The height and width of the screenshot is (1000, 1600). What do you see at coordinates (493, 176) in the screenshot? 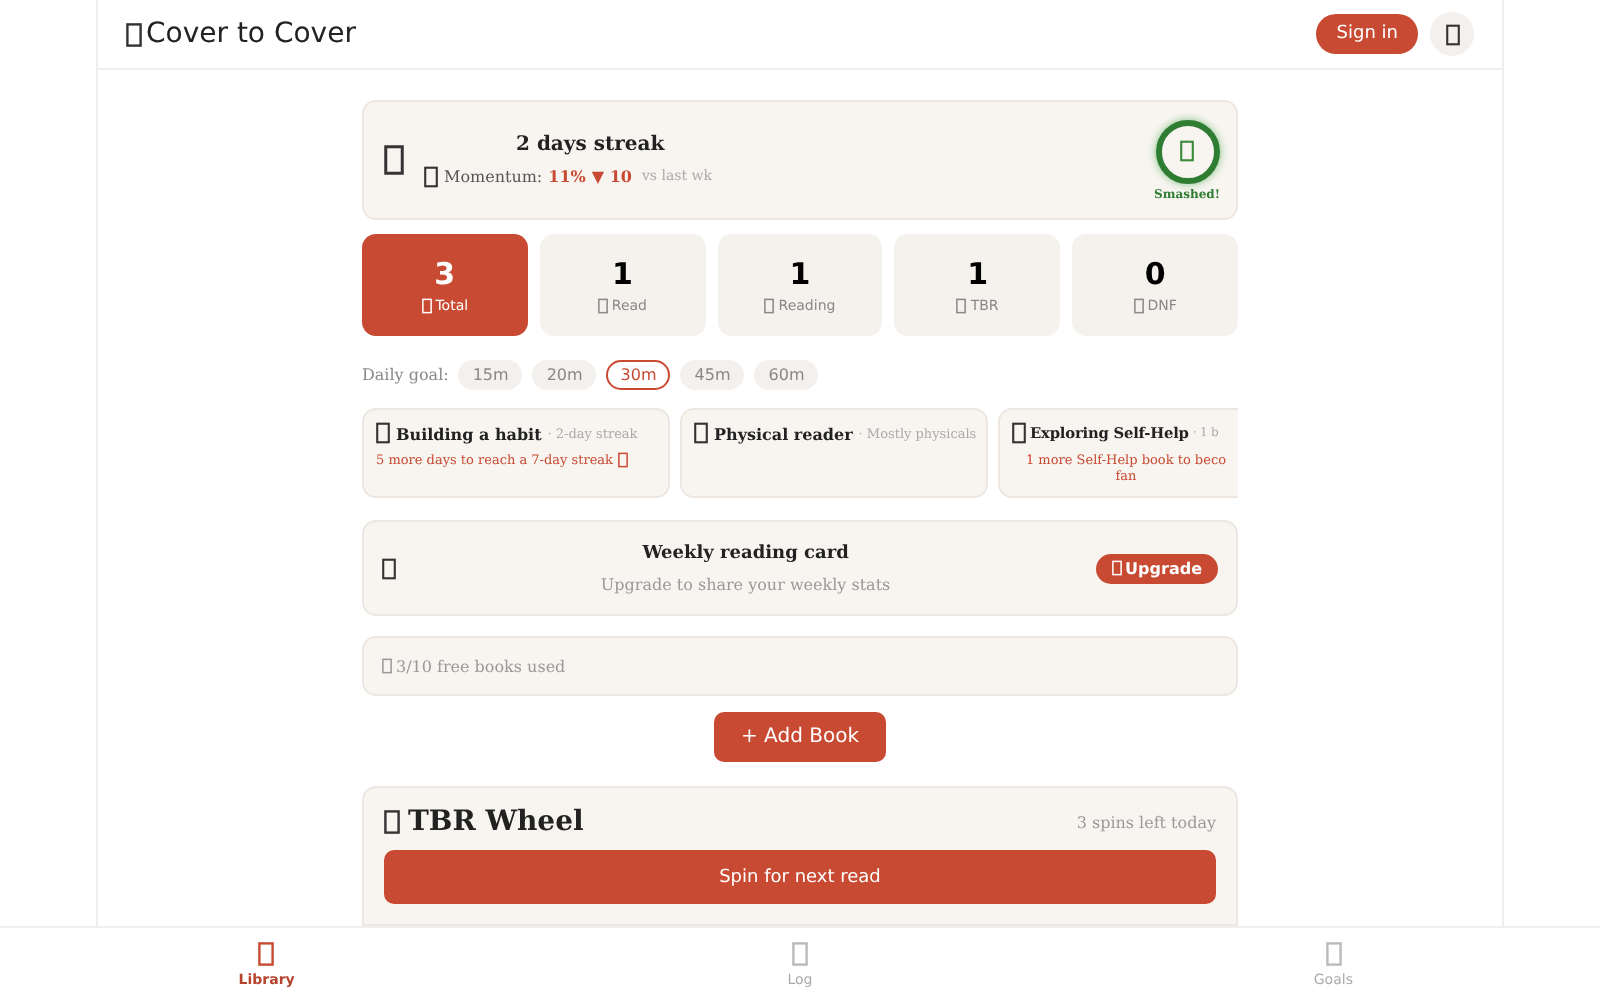
I see `momentum-label: Momentum:` at bounding box center [493, 176].